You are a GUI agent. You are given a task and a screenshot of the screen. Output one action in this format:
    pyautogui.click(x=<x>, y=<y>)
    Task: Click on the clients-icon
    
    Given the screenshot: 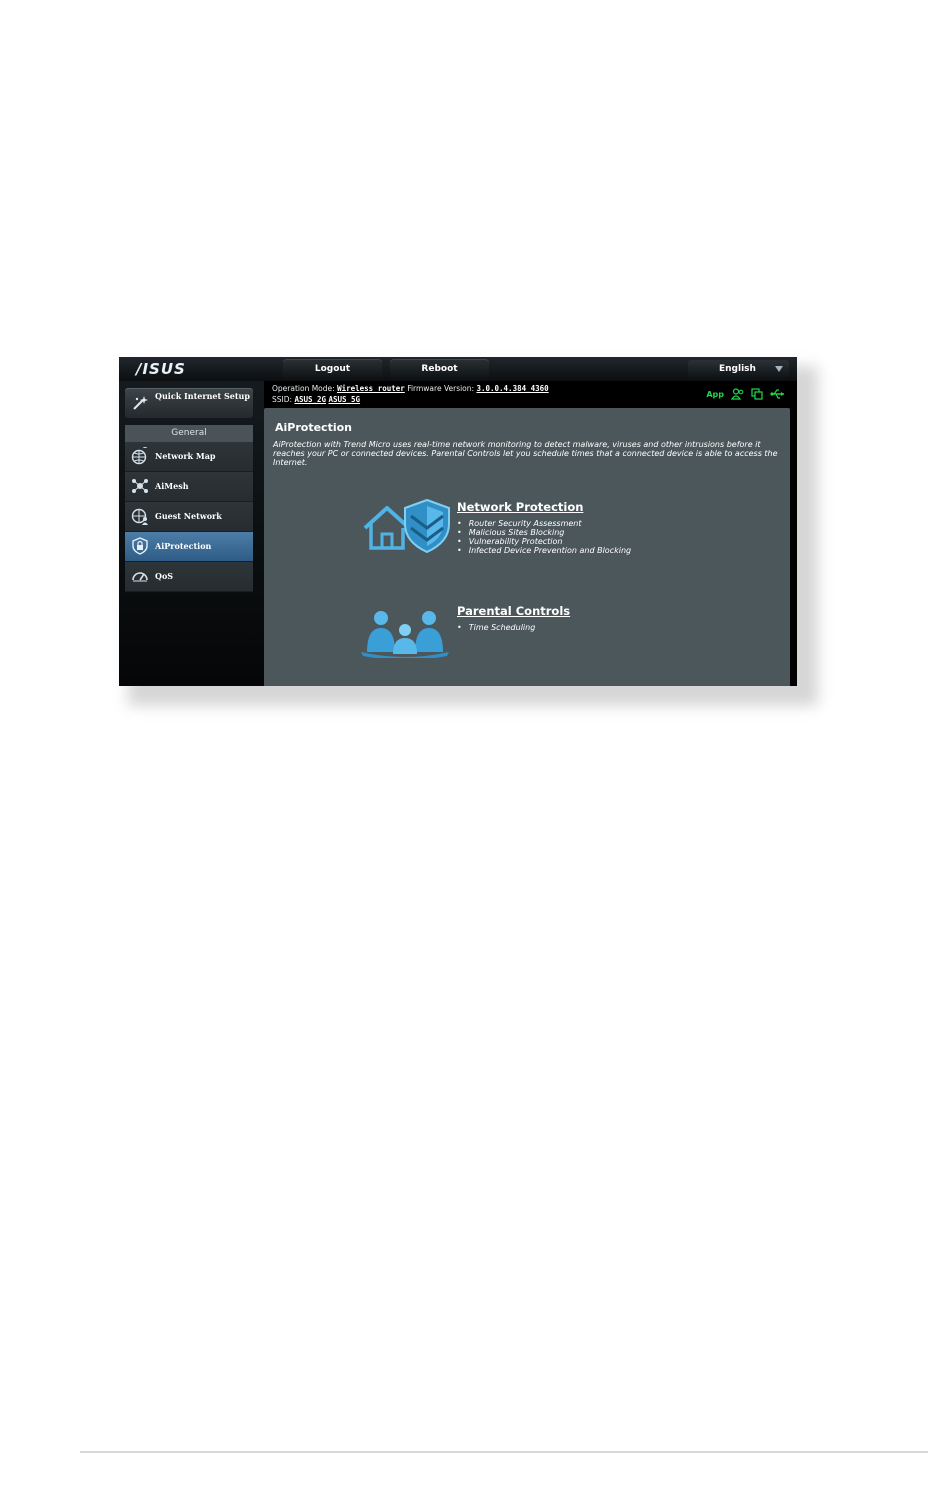 What is the action you would take?
    pyautogui.click(x=737, y=394)
    